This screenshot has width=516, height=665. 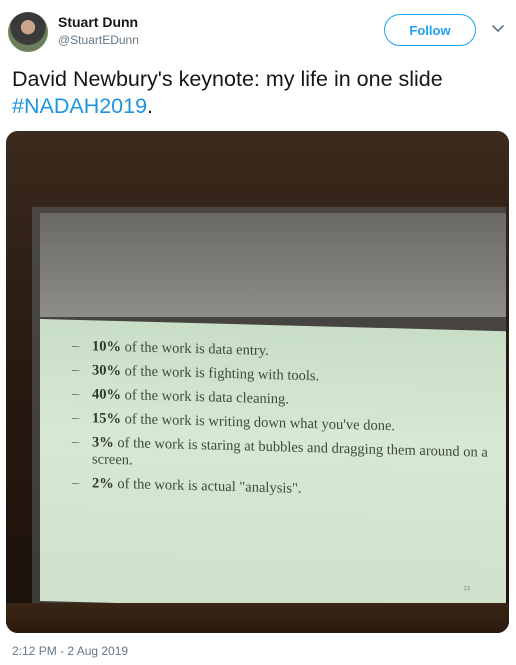 What do you see at coordinates (79, 106) in the screenshot?
I see `hashtag-link: #NADAH2019` at bounding box center [79, 106].